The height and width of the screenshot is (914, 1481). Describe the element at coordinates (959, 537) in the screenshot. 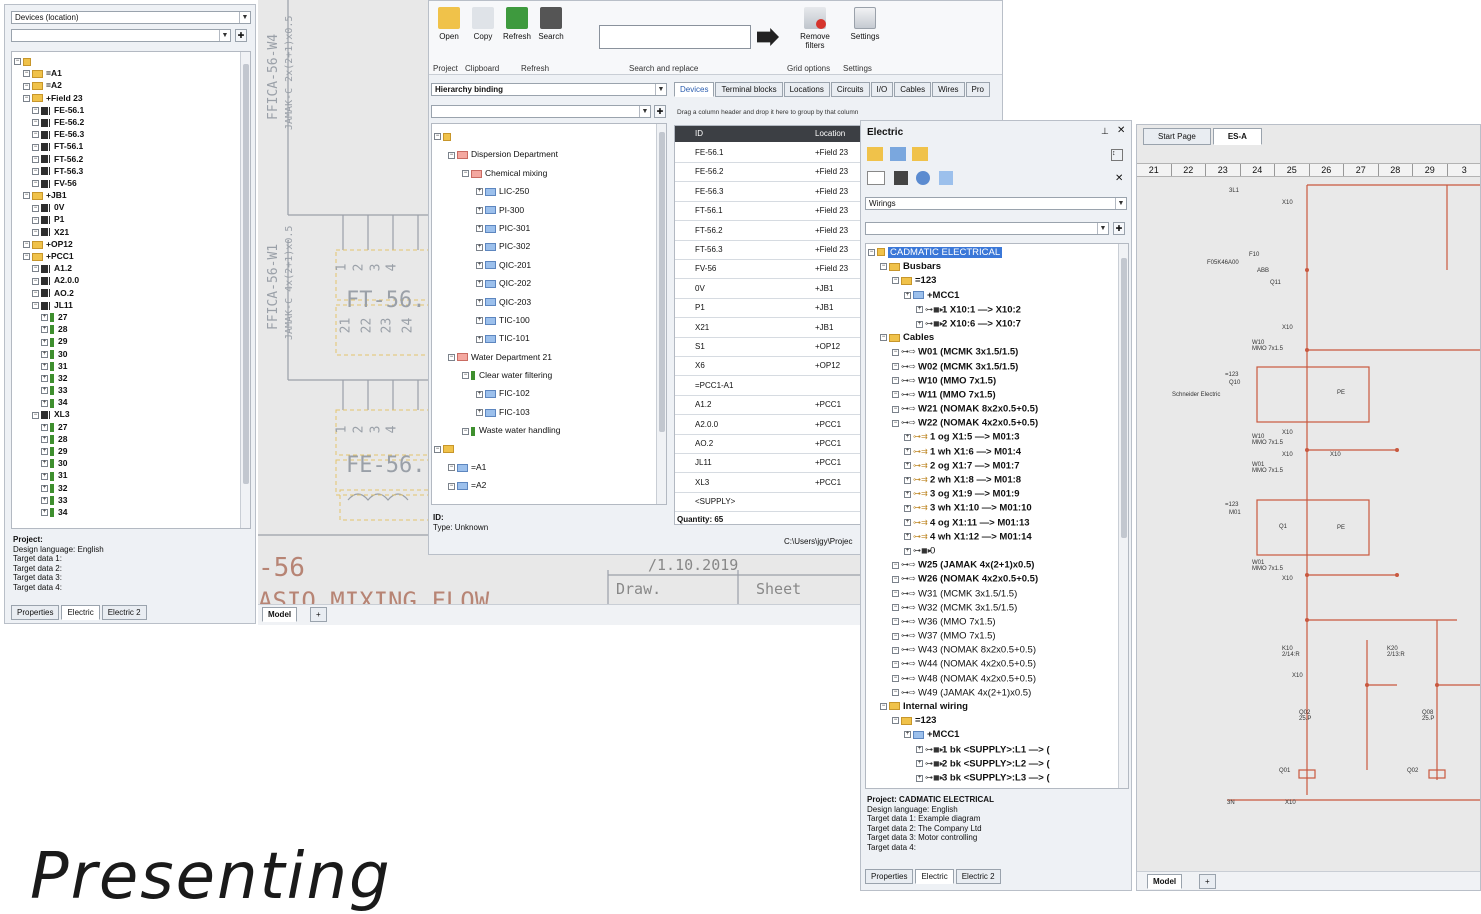

I see `tree-node: +⊶⇉4 wh X1:12 —> M01:14` at that location.